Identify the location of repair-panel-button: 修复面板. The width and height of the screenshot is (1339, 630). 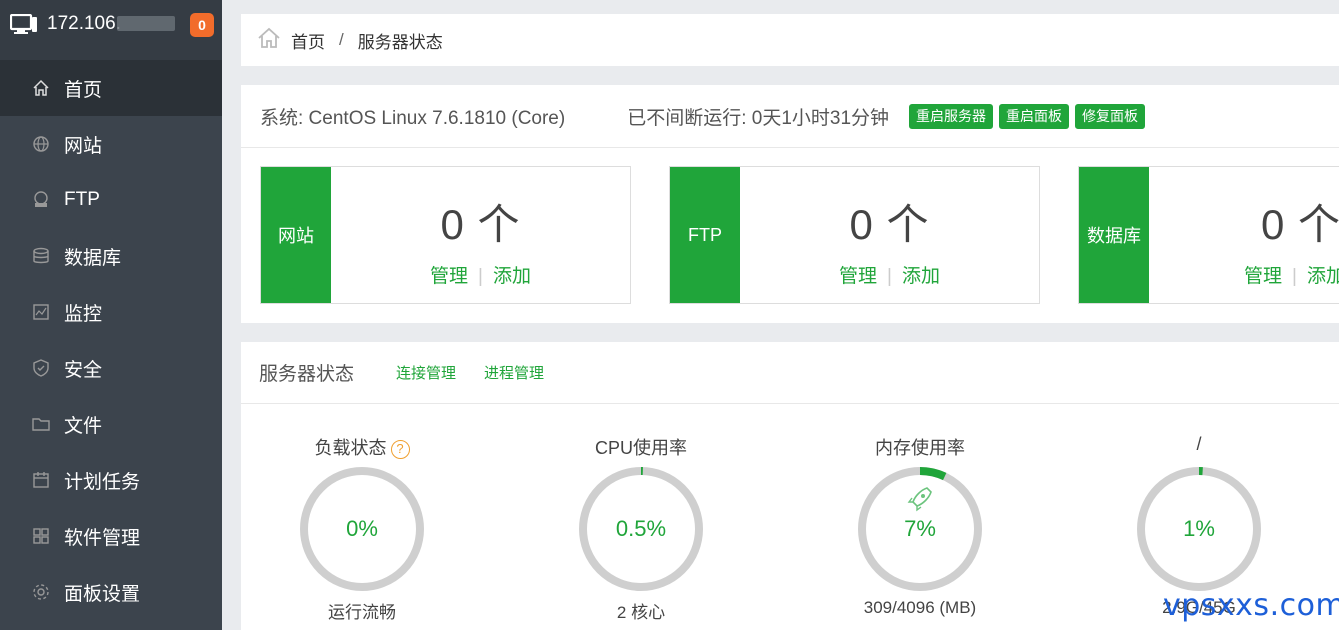
(1110, 116).